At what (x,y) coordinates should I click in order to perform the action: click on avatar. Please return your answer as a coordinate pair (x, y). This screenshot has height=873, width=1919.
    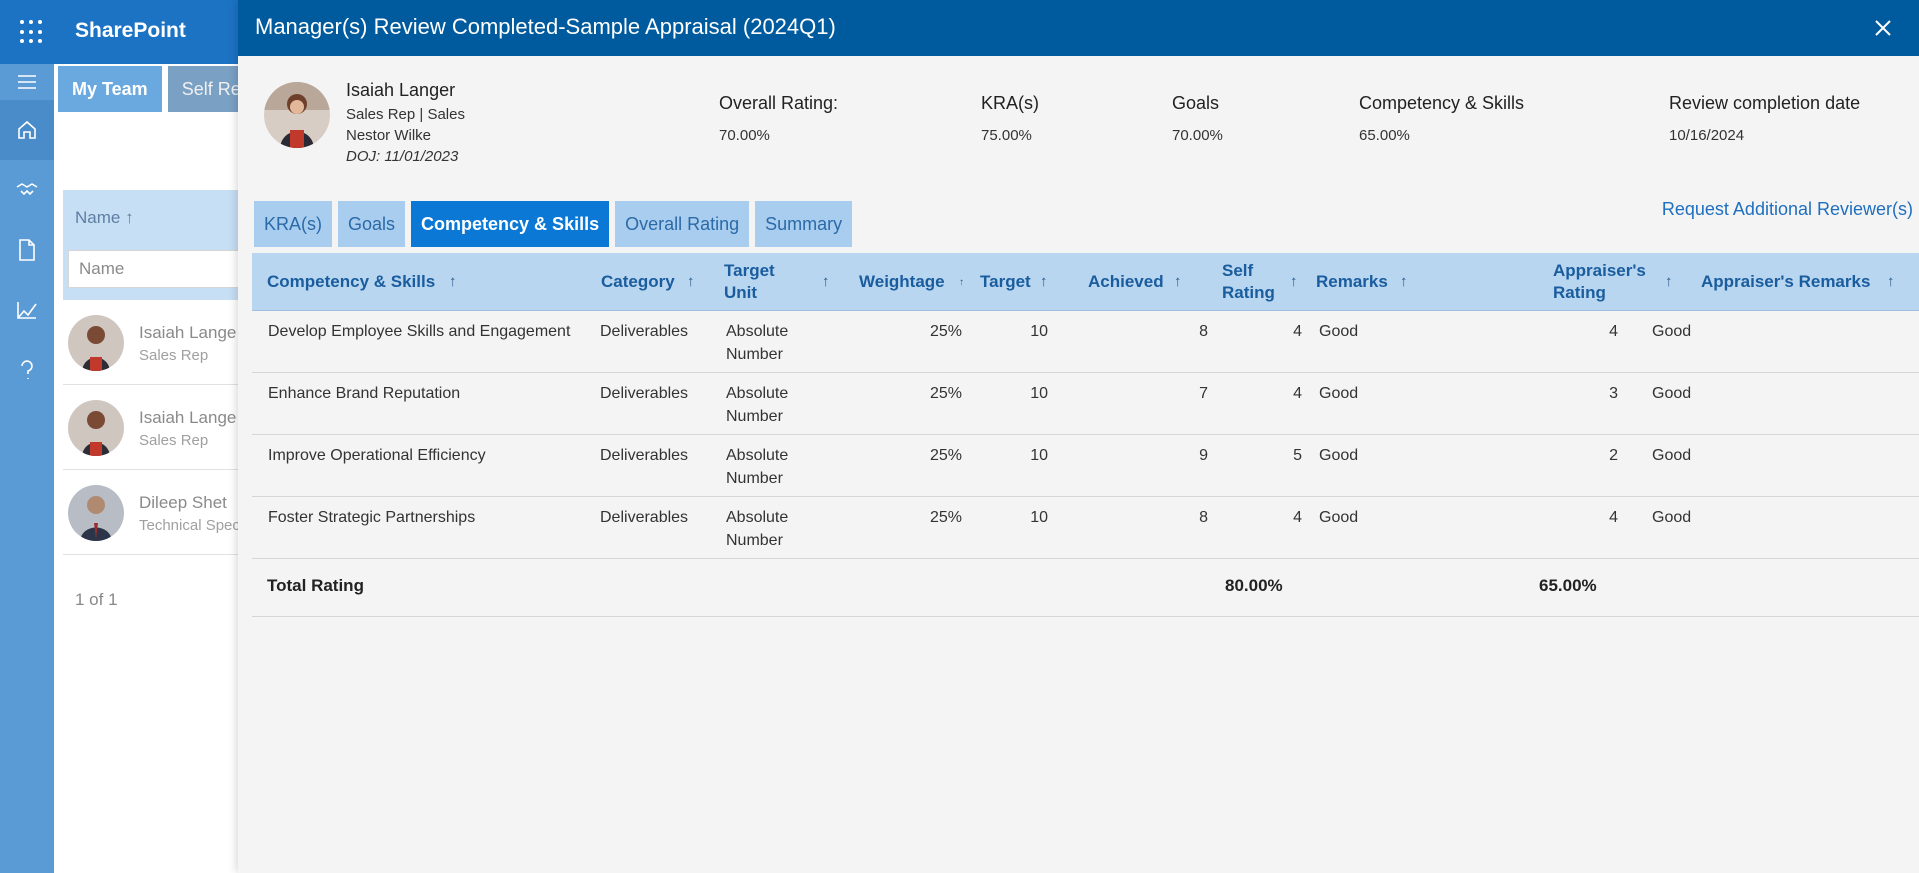
    Looking at the image, I should click on (96, 428).